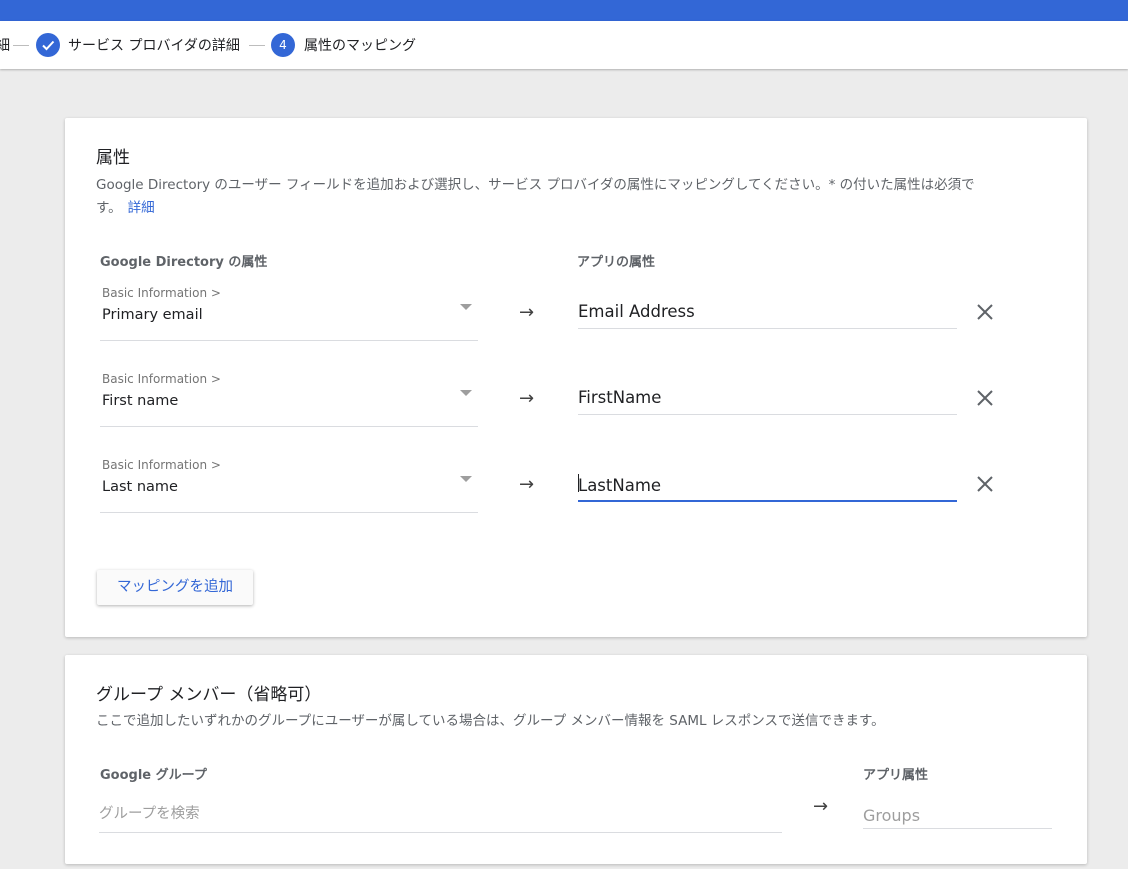 The image size is (1128, 869). Describe the element at coordinates (620, 485) in the screenshot. I see `app-attribute-value: LastName` at that location.